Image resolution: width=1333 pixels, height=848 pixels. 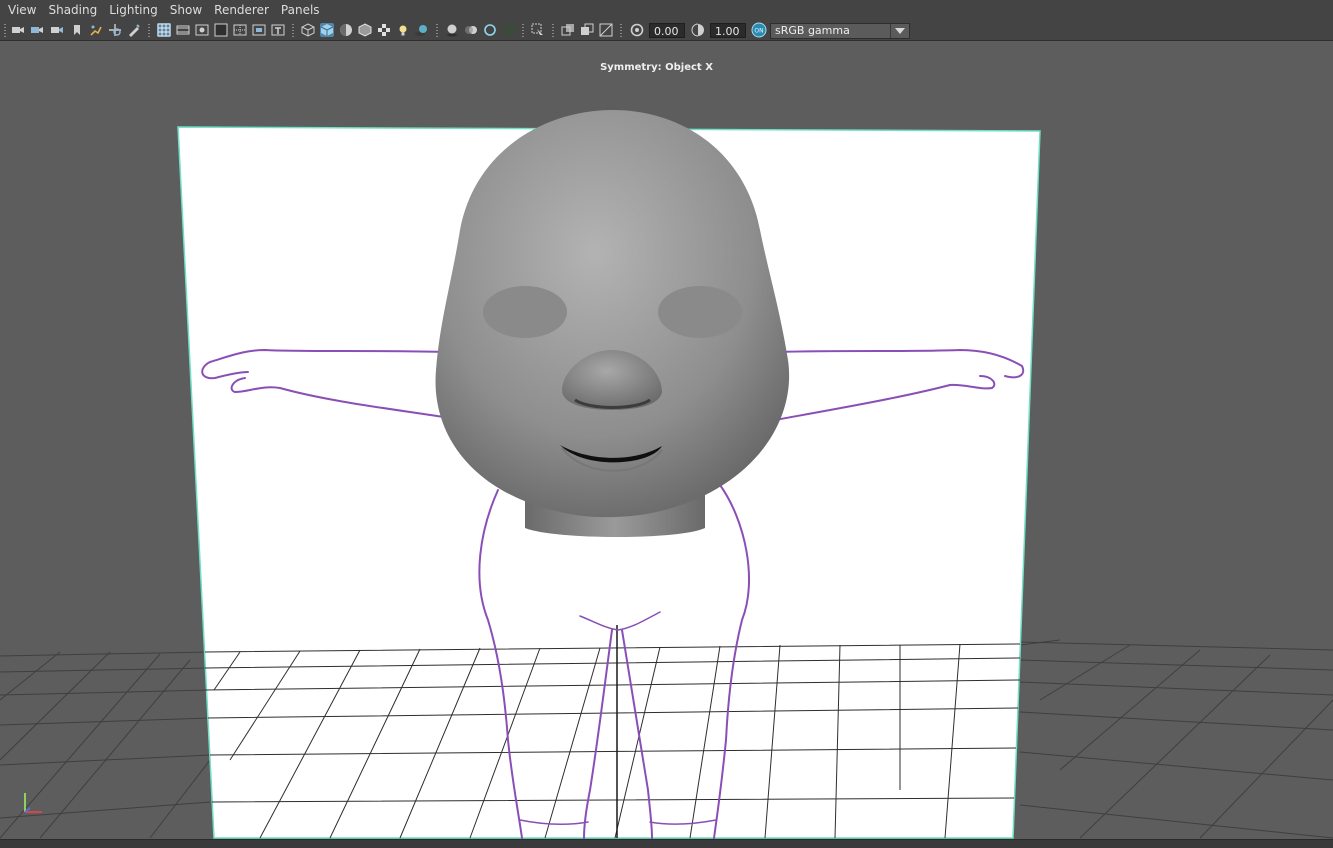 What do you see at coordinates (278, 30) in the screenshot?
I see `safe-title-icon` at bounding box center [278, 30].